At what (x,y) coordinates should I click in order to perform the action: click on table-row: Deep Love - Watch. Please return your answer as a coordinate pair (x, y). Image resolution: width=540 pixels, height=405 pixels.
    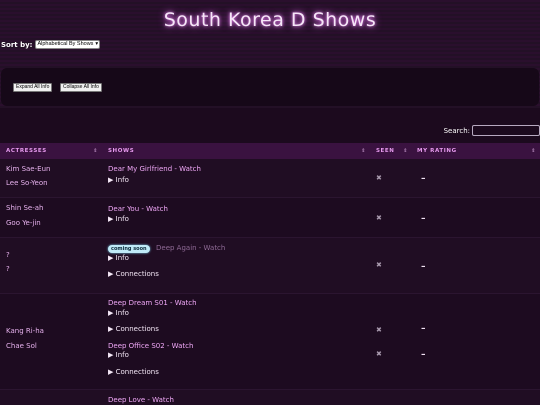
    Looking at the image, I should click on (270, 397).